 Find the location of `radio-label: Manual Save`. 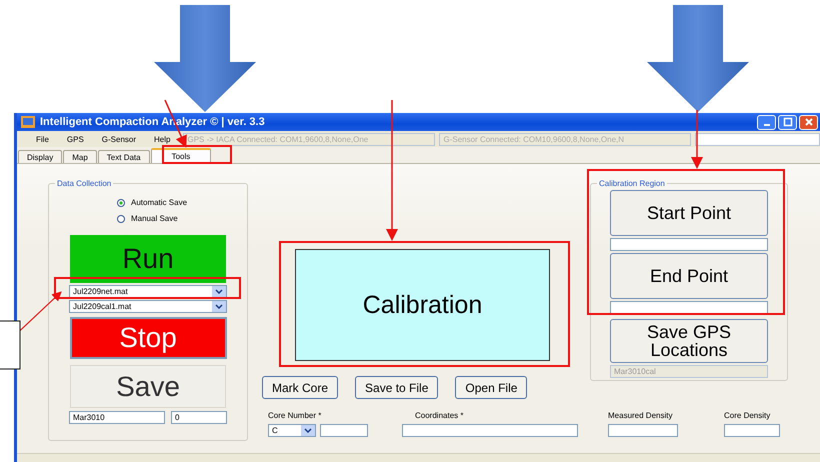

radio-label: Manual Save is located at coordinates (154, 218).